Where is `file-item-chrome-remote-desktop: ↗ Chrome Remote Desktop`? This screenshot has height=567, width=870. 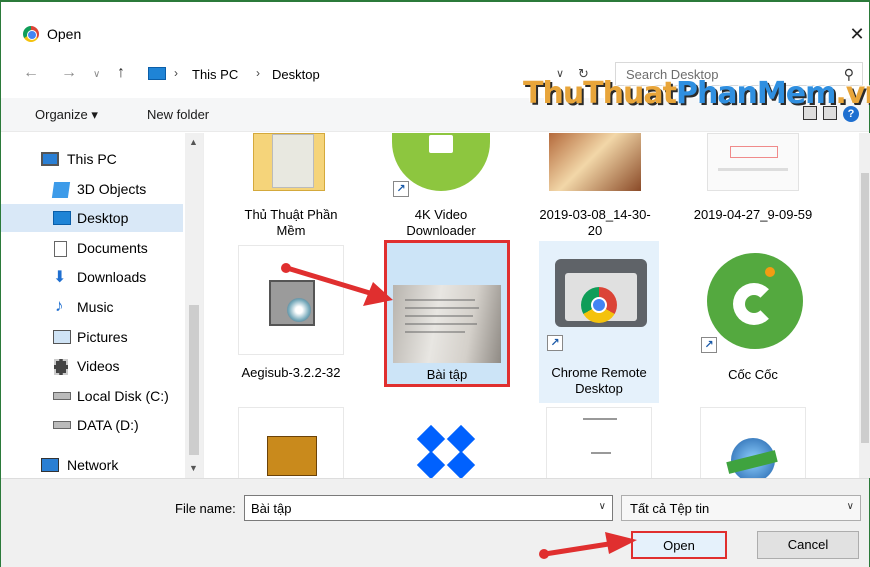 file-item-chrome-remote-desktop: ↗ Chrome Remote Desktop is located at coordinates (599, 322).